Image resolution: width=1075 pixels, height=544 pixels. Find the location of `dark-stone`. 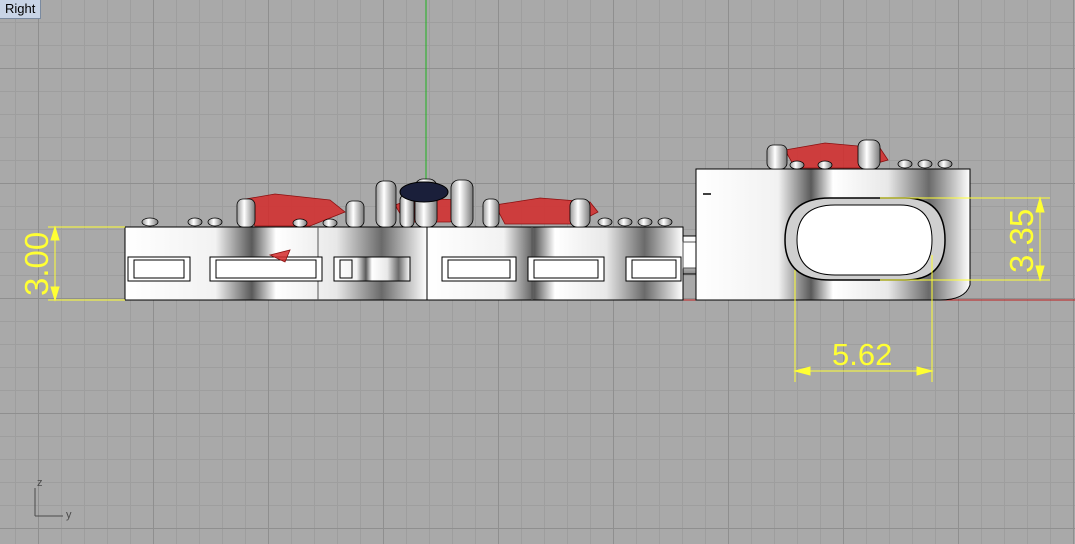

dark-stone is located at coordinates (424, 192).